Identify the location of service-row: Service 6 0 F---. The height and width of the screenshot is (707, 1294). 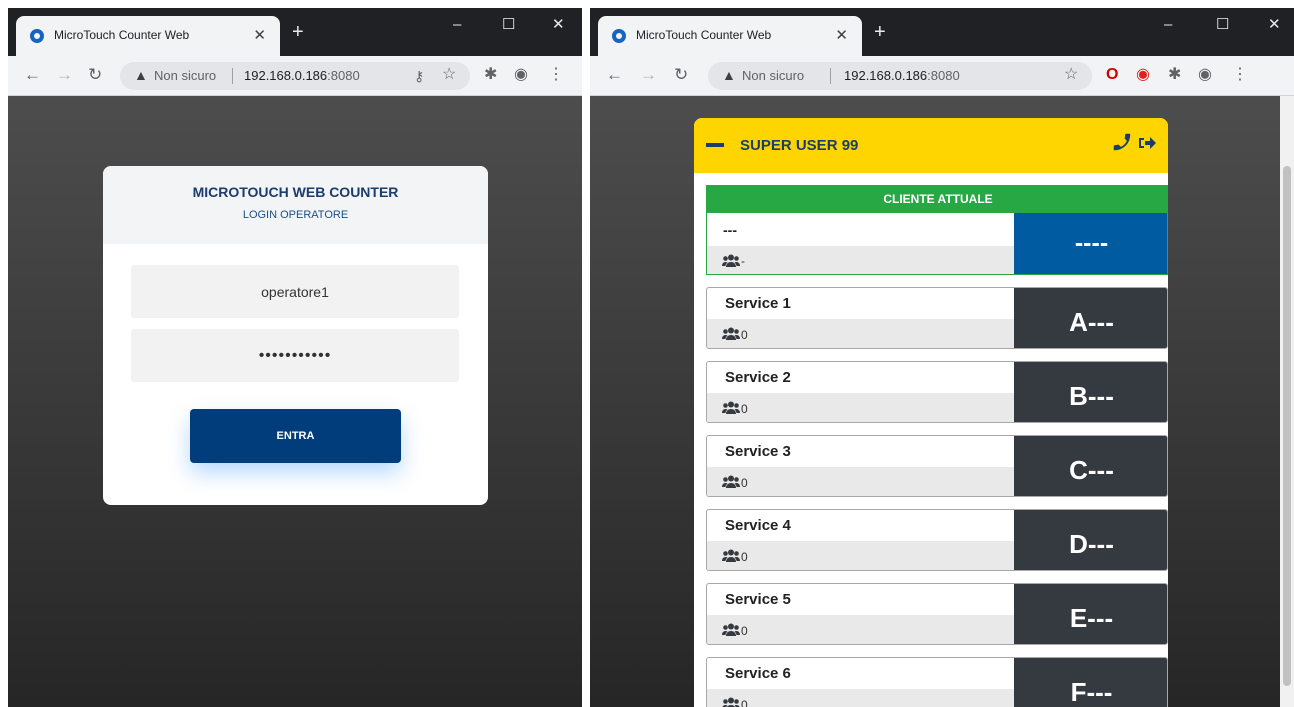
(937, 682).